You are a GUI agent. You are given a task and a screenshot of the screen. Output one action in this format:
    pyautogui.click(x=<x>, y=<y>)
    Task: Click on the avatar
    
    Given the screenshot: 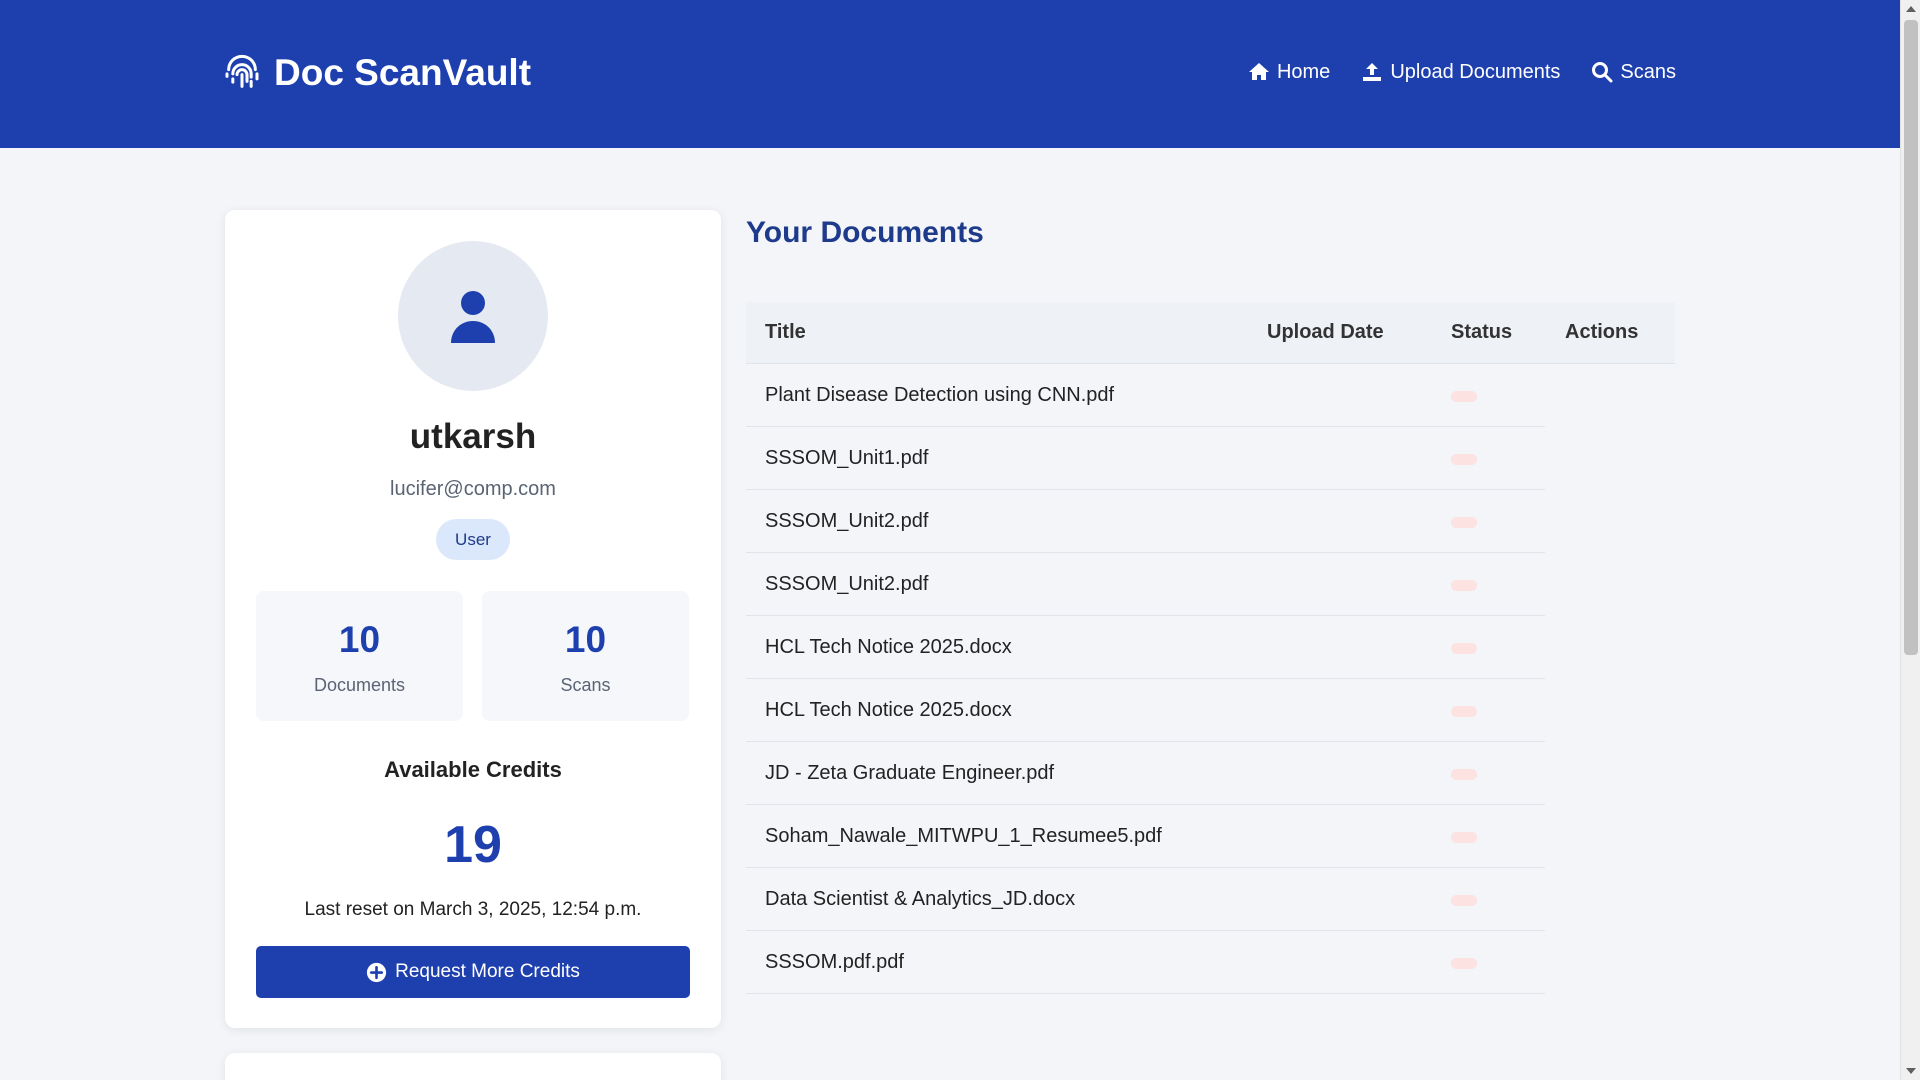 What is the action you would take?
    pyautogui.click(x=473, y=316)
    